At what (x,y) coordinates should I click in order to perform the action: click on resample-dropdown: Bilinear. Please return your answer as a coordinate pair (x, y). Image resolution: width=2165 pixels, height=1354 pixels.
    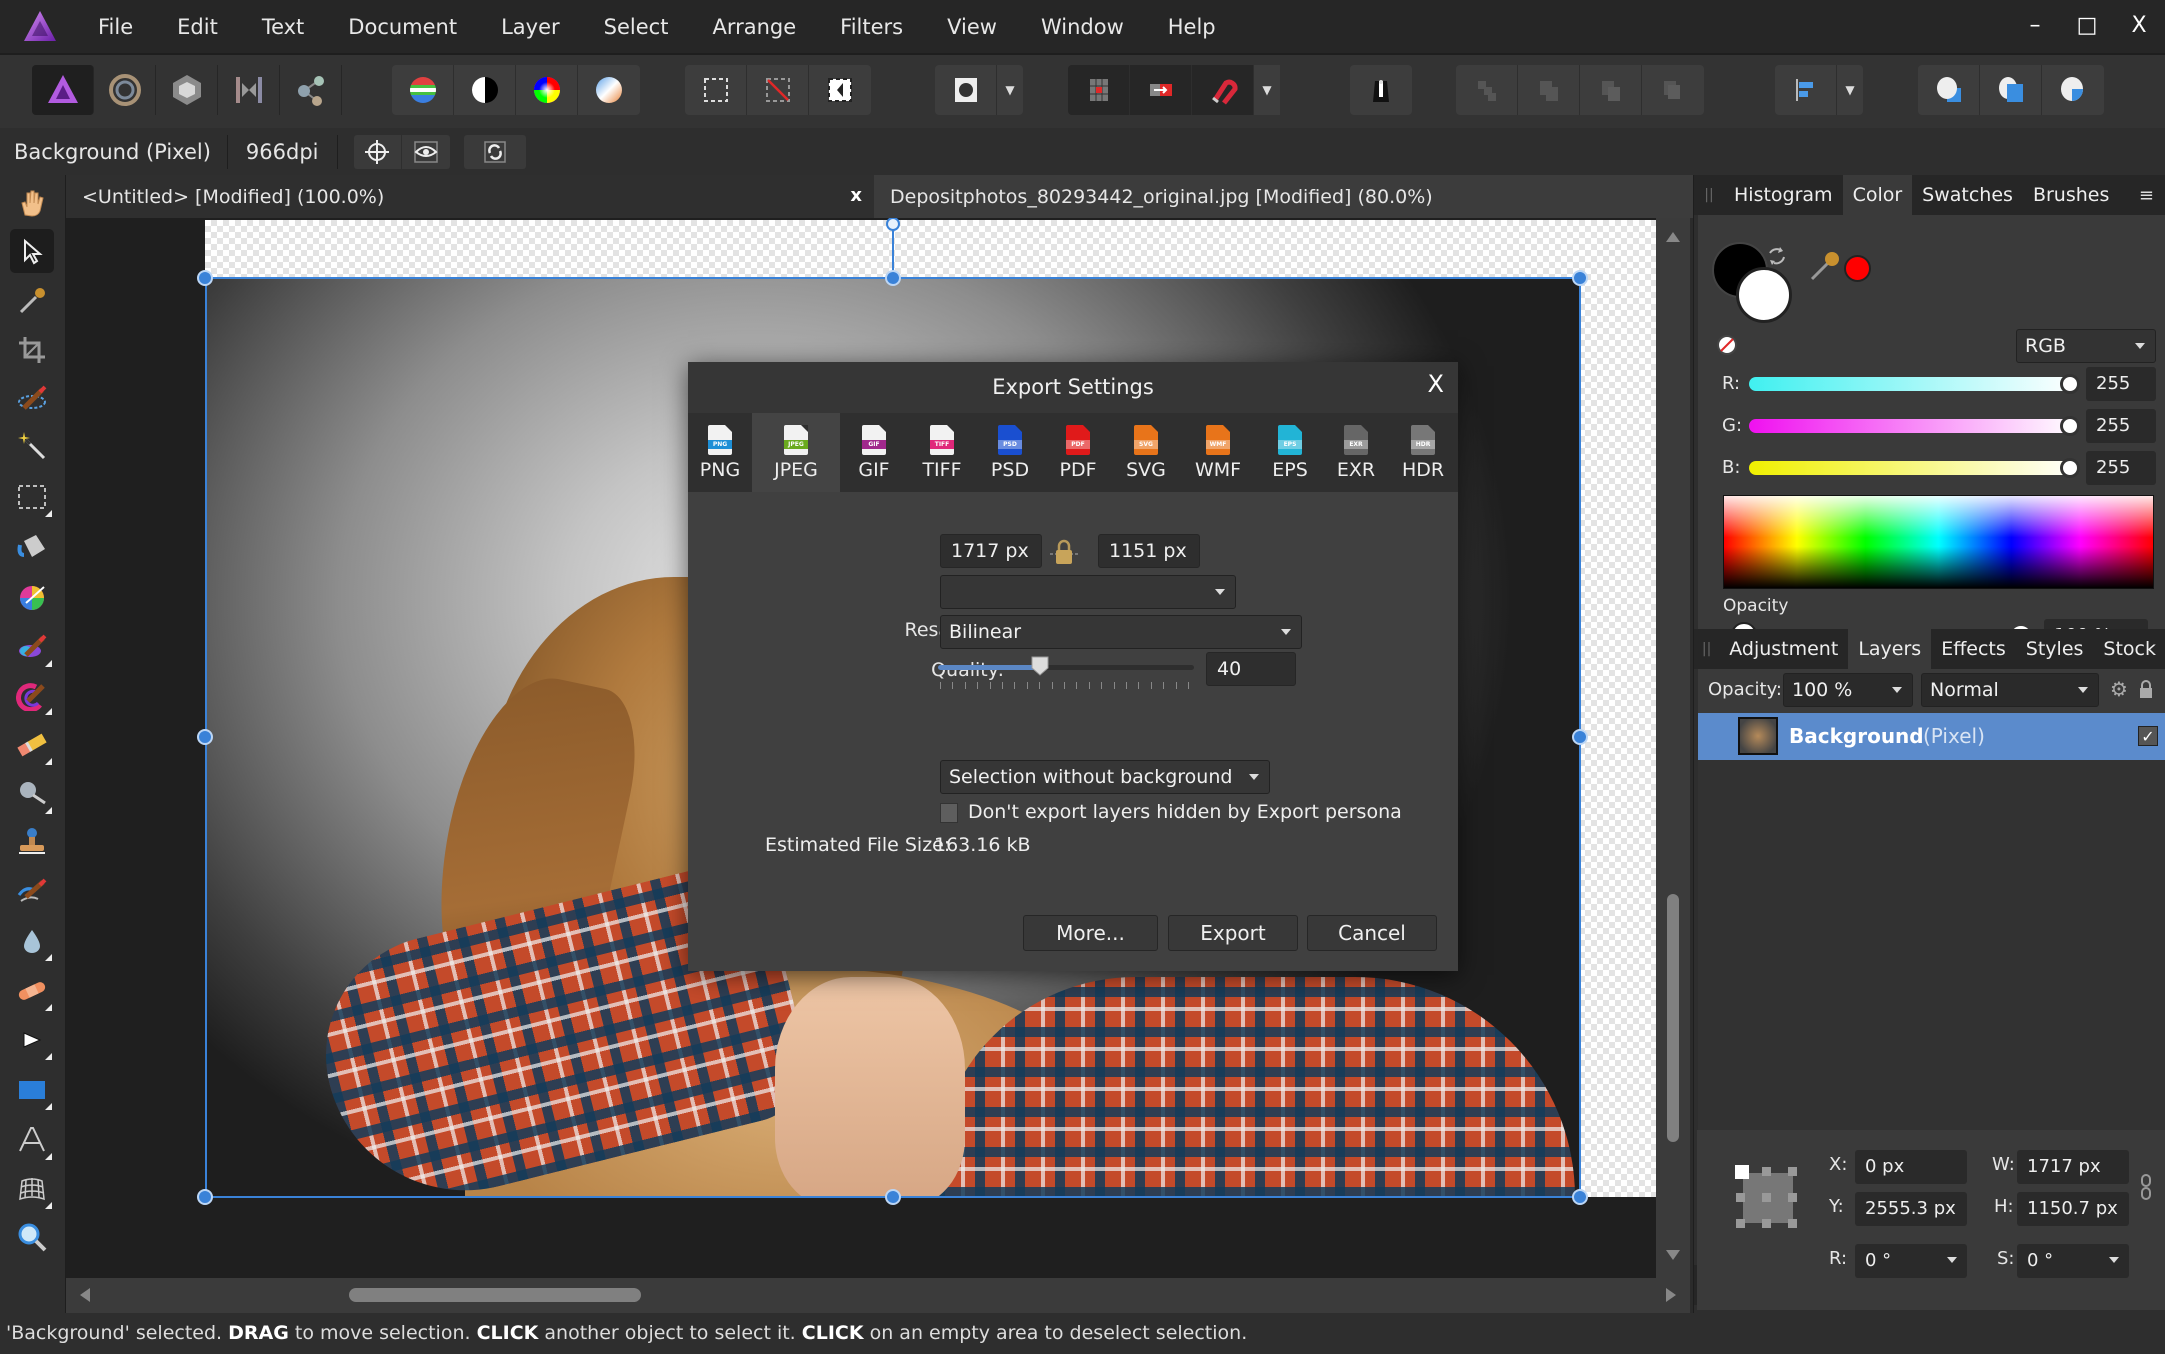
    Looking at the image, I should click on (1121, 632).